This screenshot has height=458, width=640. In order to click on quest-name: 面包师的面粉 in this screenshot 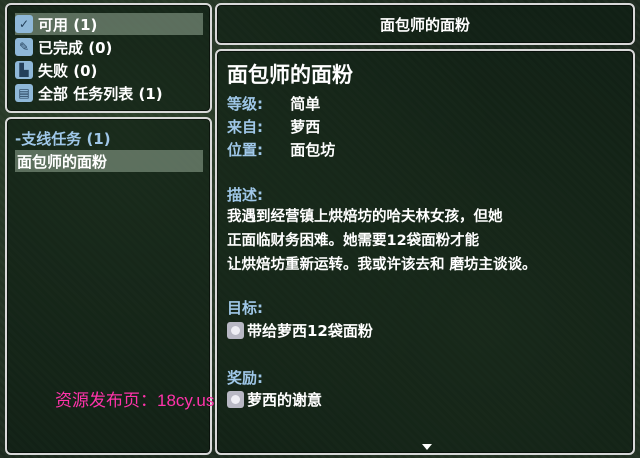, I will do `click(290, 75)`.